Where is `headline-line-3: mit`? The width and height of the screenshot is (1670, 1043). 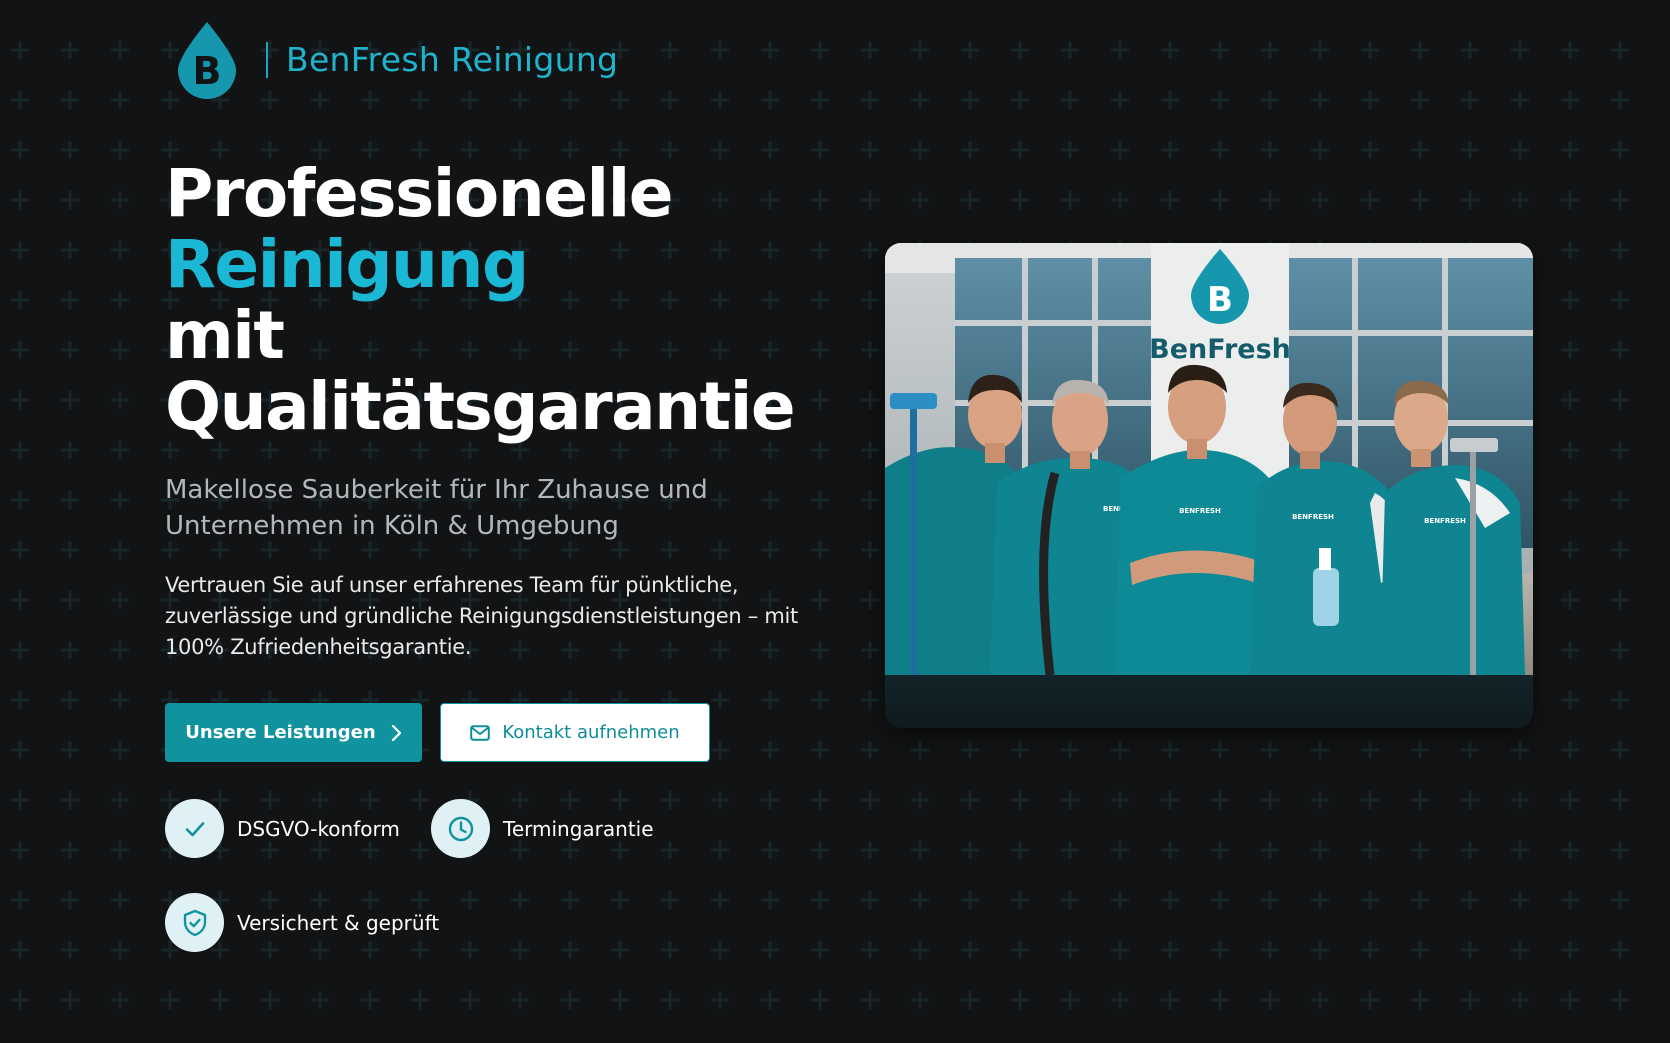 headline-line-3: mit is located at coordinates (225, 335).